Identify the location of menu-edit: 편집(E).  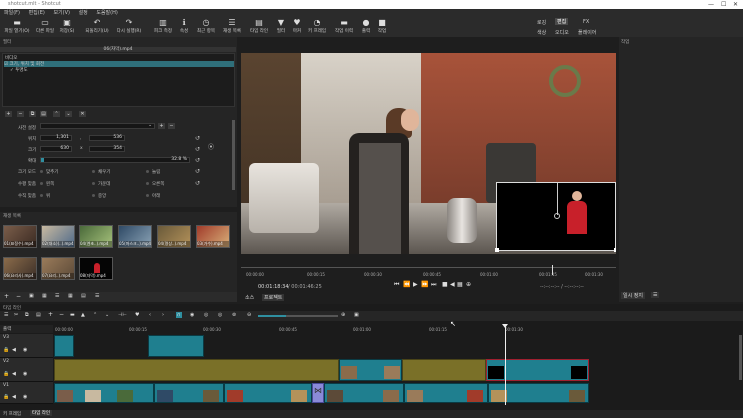
(37, 13).